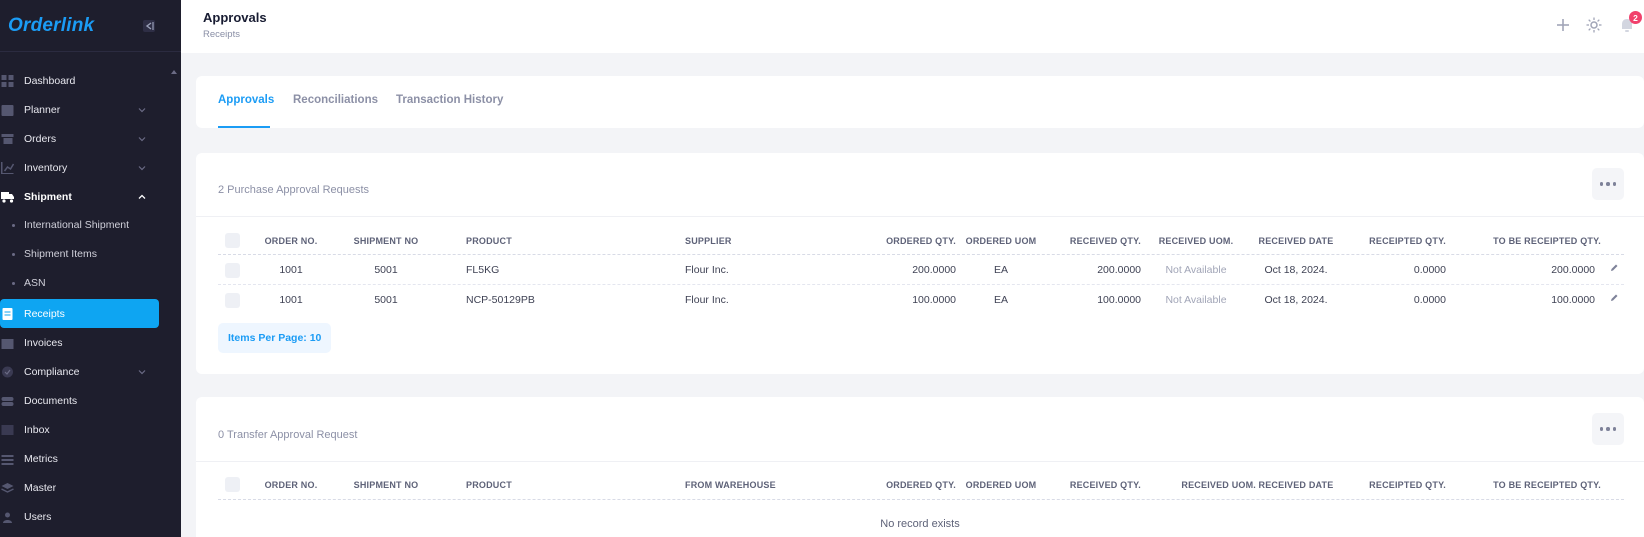  I want to click on chart-icon, so click(7, 167).